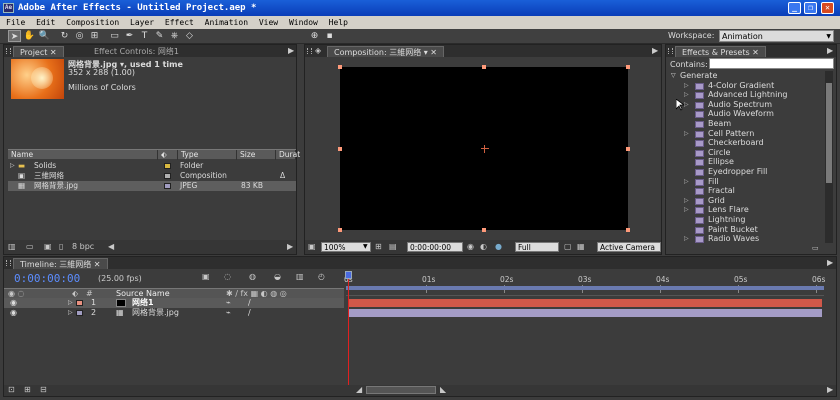 This screenshot has width=840, height=400. Describe the element at coordinates (746, 191) in the screenshot. I see `effect-item: Fractal` at that location.